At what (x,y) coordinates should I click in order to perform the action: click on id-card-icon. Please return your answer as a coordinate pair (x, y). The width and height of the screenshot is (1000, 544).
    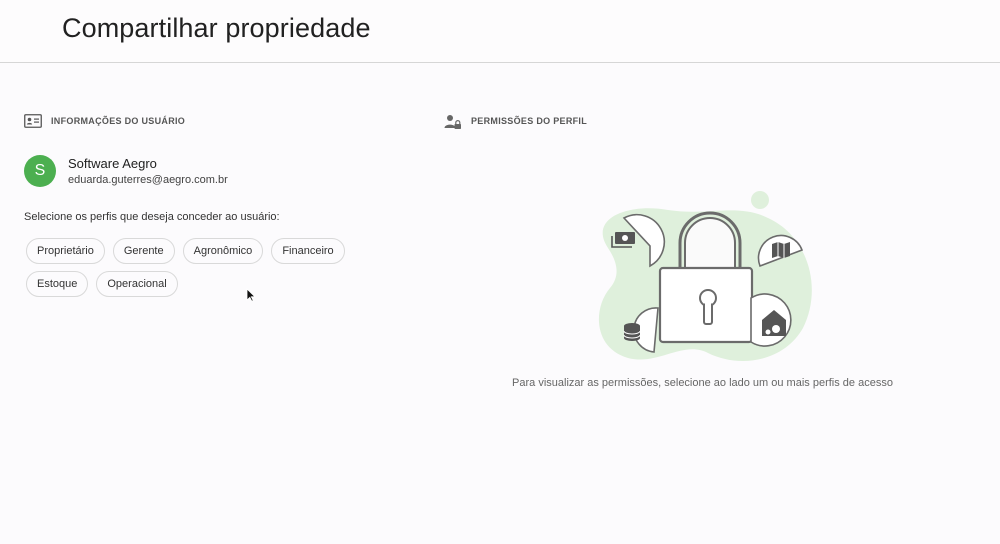
    Looking at the image, I should click on (33, 121).